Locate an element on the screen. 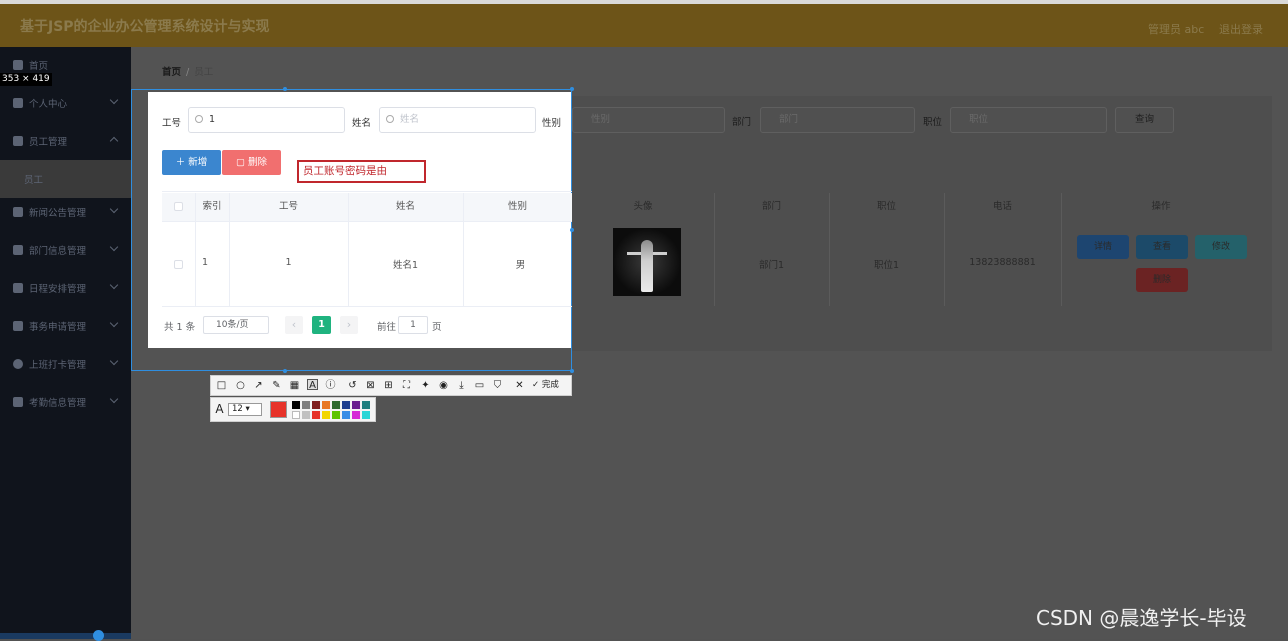 Image resolution: width=1288 pixels, height=641 pixels. sidebar-item-checkin: 上班打卡管理 is located at coordinates (65, 364).